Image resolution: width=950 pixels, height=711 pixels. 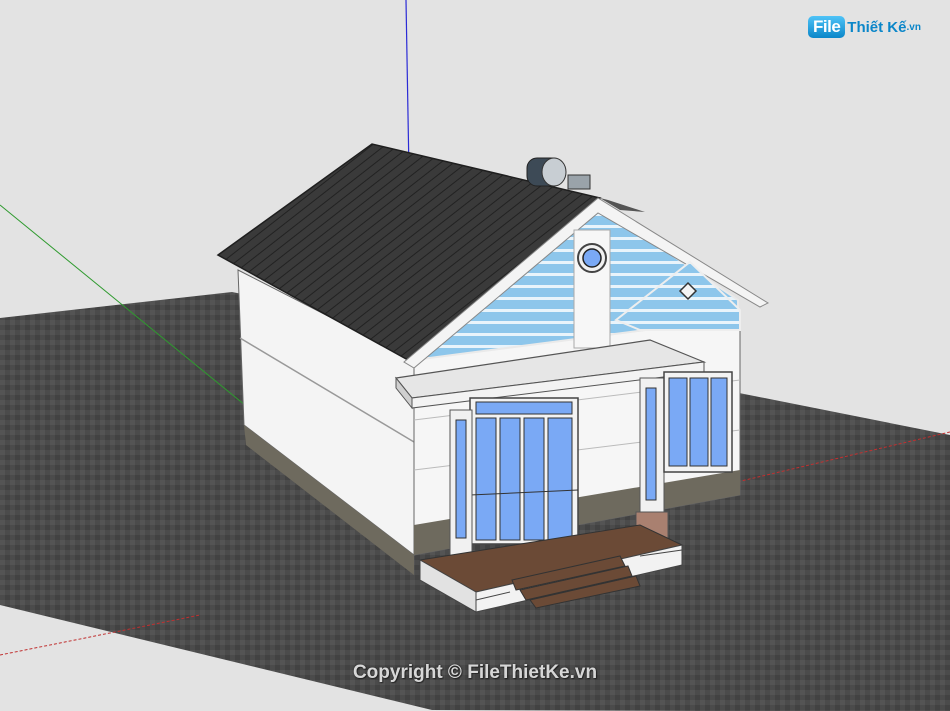 I want to click on side-window, so click(x=698, y=422).